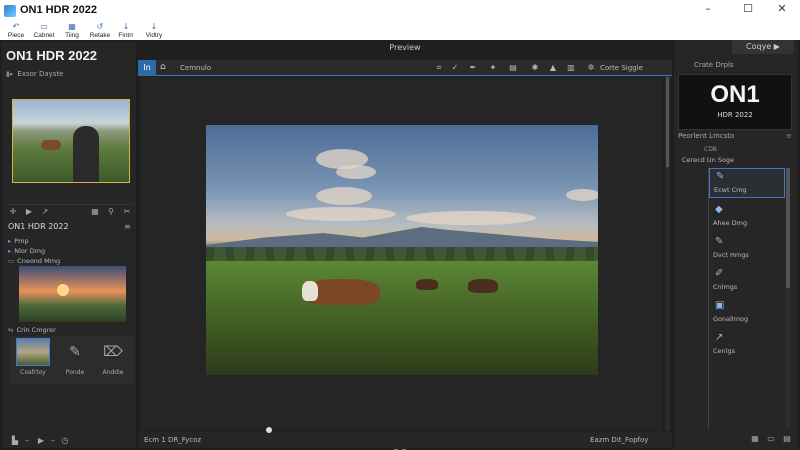 The height and width of the screenshot is (450, 800). Describe the element at coordinates (747, 345) in the screenshot. I see `effect-item: ↗ Cenlgs` at that location.